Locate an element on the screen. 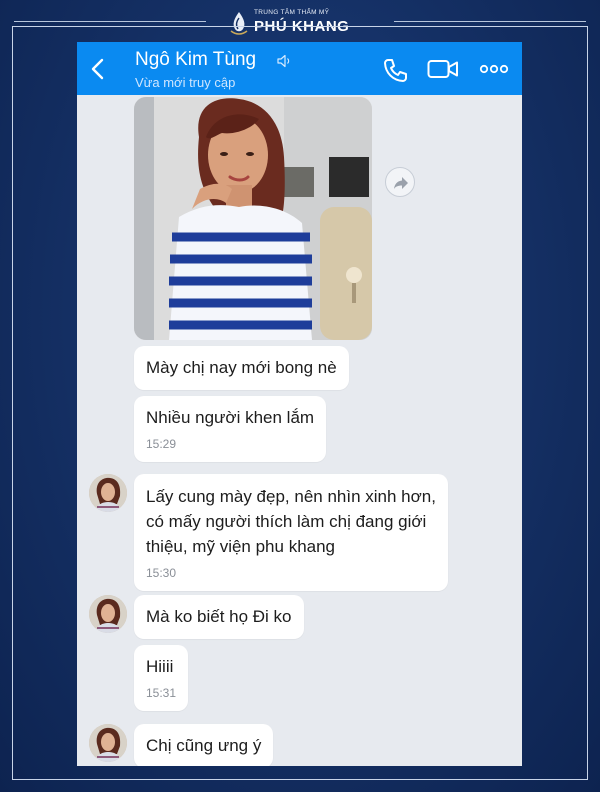  message-bubble: Nhiều người khen lắm 15:29 is located at coordinates (230, 429).